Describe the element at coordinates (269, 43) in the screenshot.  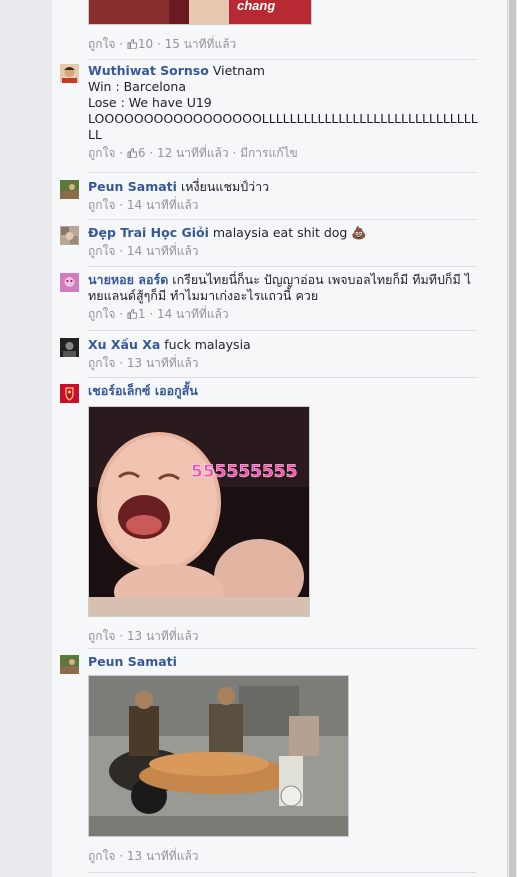
I see `comment-prev: ถูกใจ · 10 · 15 นาทีที่แล้ว` at that location.